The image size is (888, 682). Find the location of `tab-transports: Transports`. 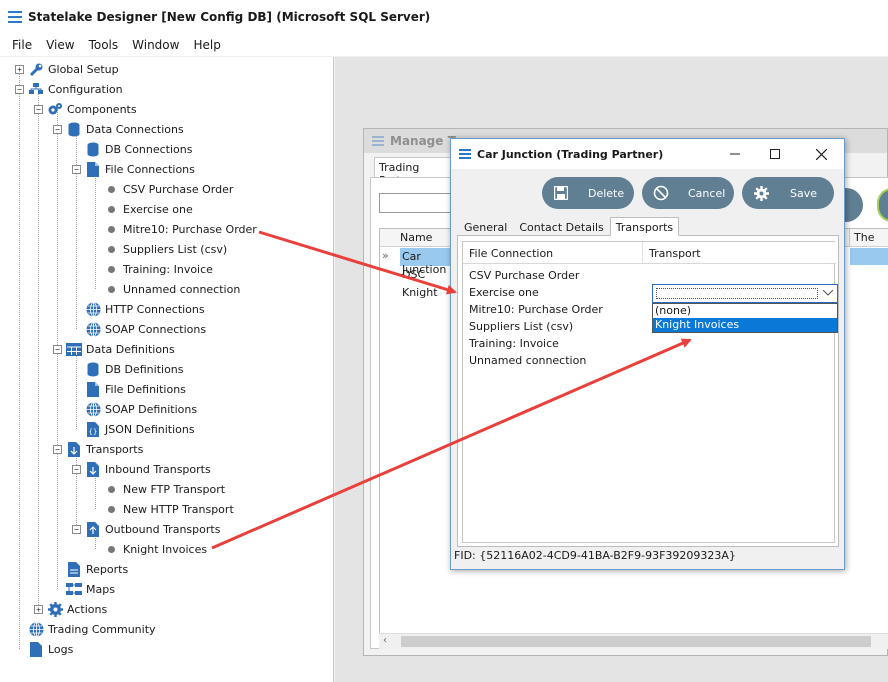

tab-transports: Transports is located at coordinates (644, 226).